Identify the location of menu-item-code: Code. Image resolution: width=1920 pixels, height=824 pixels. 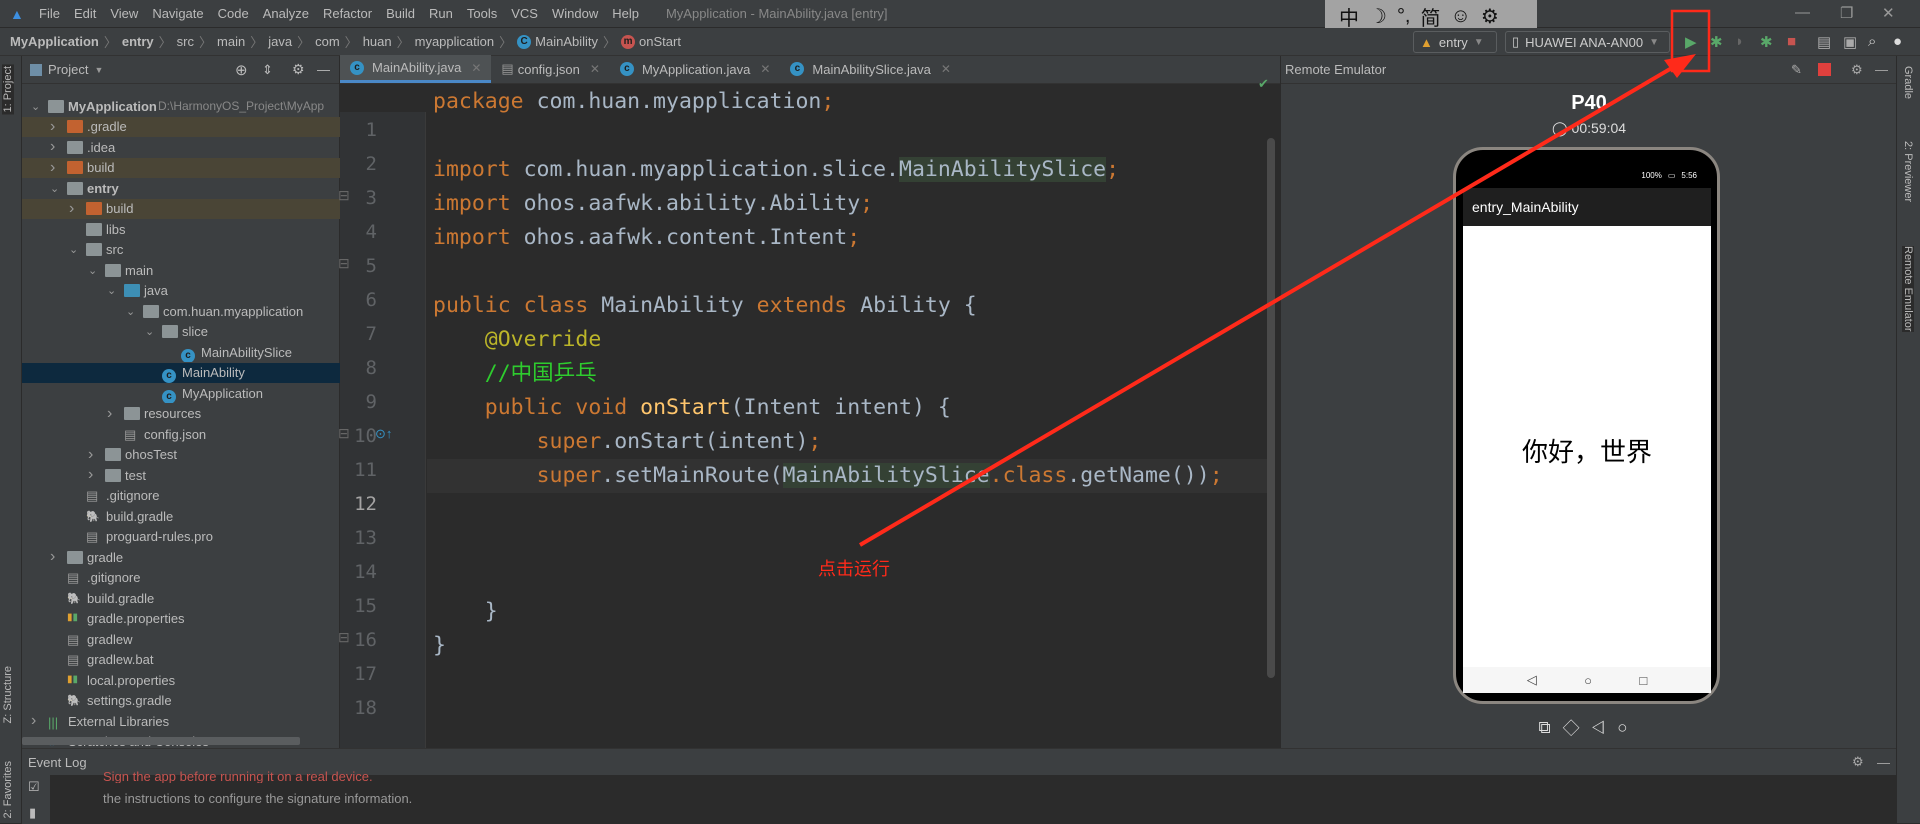
(233, 13).